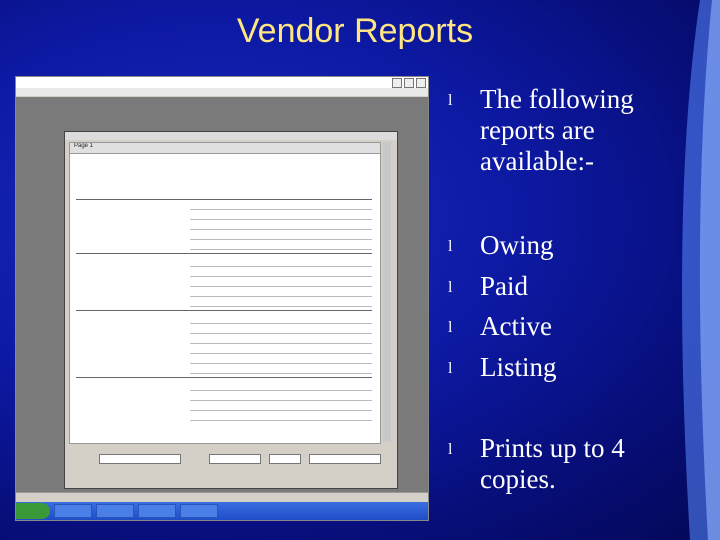 This screenshot has width=720, height=540. What do you see at coordinates (387, 292) in the screenshot?
I see `report-scrollbar` at bounding box center [387, 292].